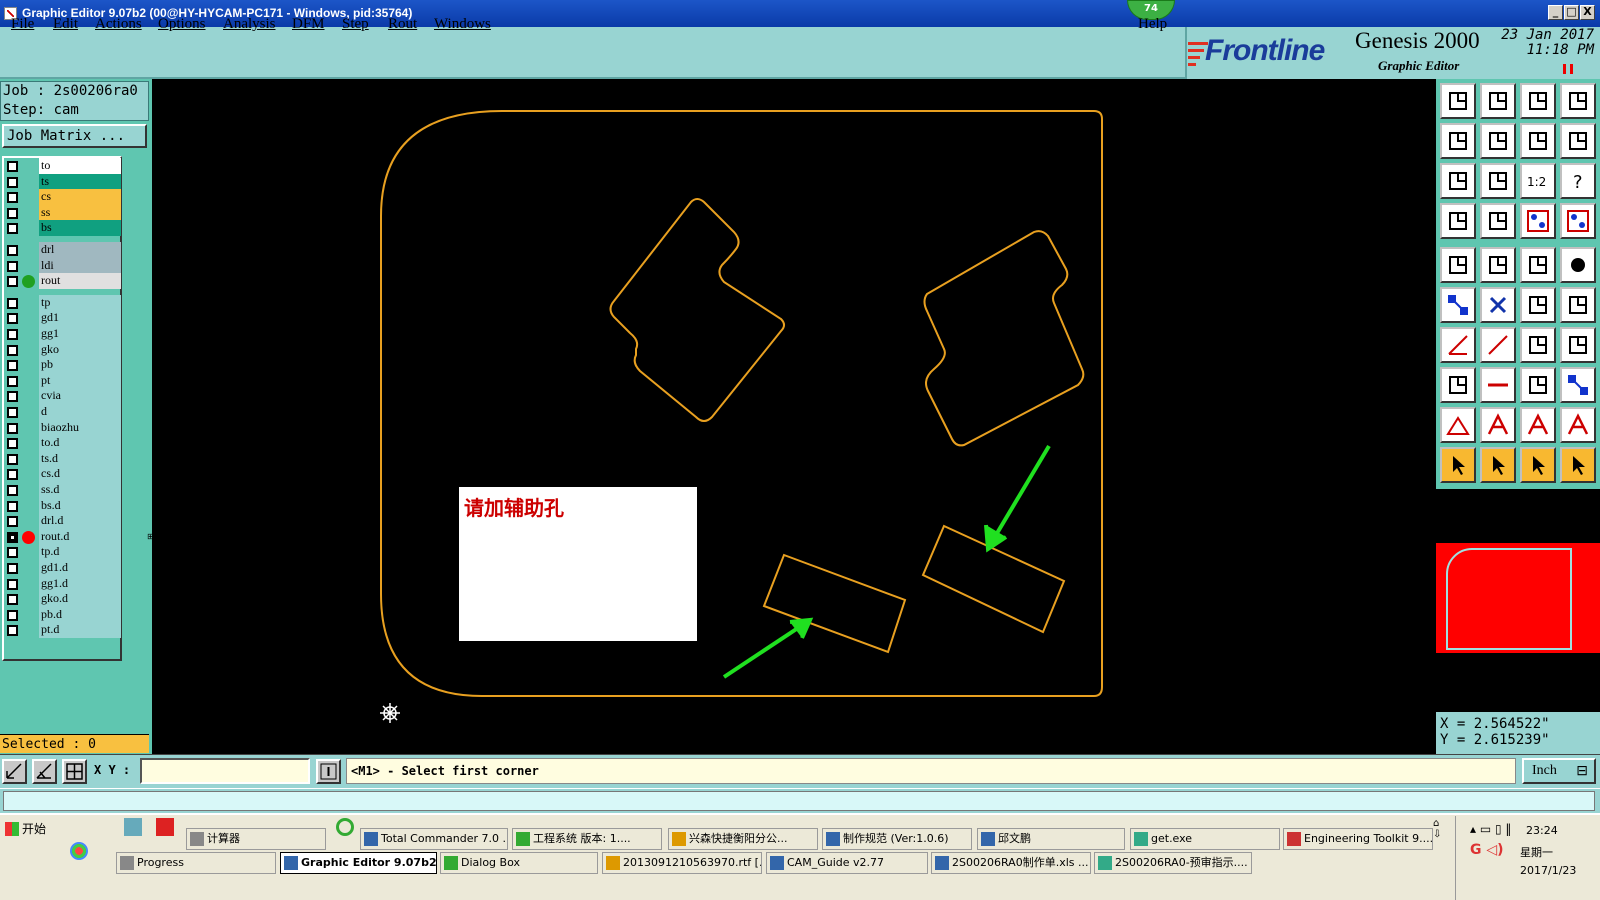 This screenshot has height=900, width=1600. Describe the element at coordinates (1578, 265) in the screenshot. I see `dot-button` at that location.